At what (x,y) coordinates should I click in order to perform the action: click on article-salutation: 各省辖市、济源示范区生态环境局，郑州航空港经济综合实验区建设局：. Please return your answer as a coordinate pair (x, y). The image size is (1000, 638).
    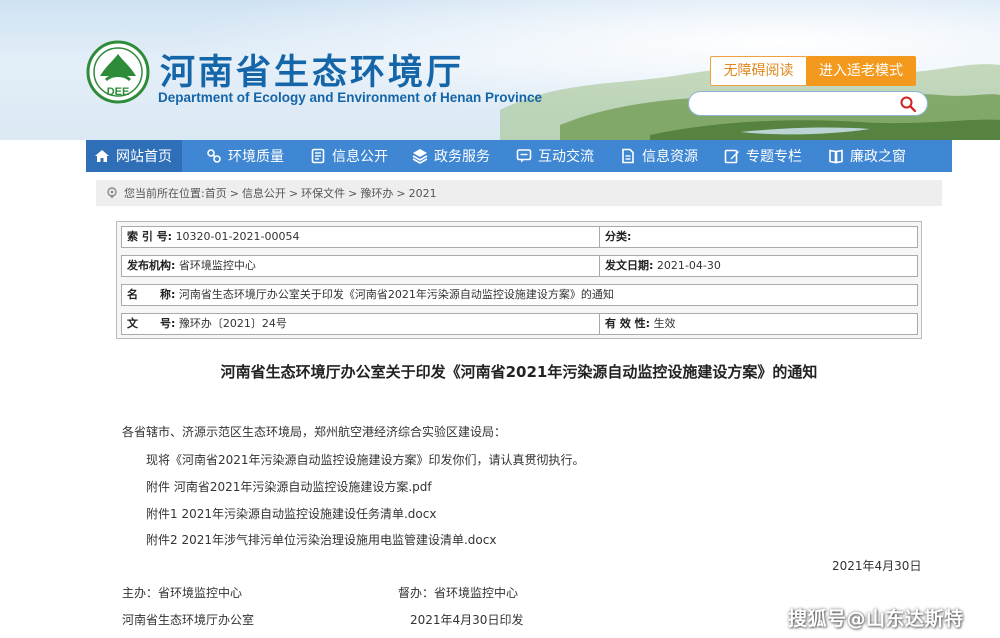
    Looking at the image, I should click on (314, 432).